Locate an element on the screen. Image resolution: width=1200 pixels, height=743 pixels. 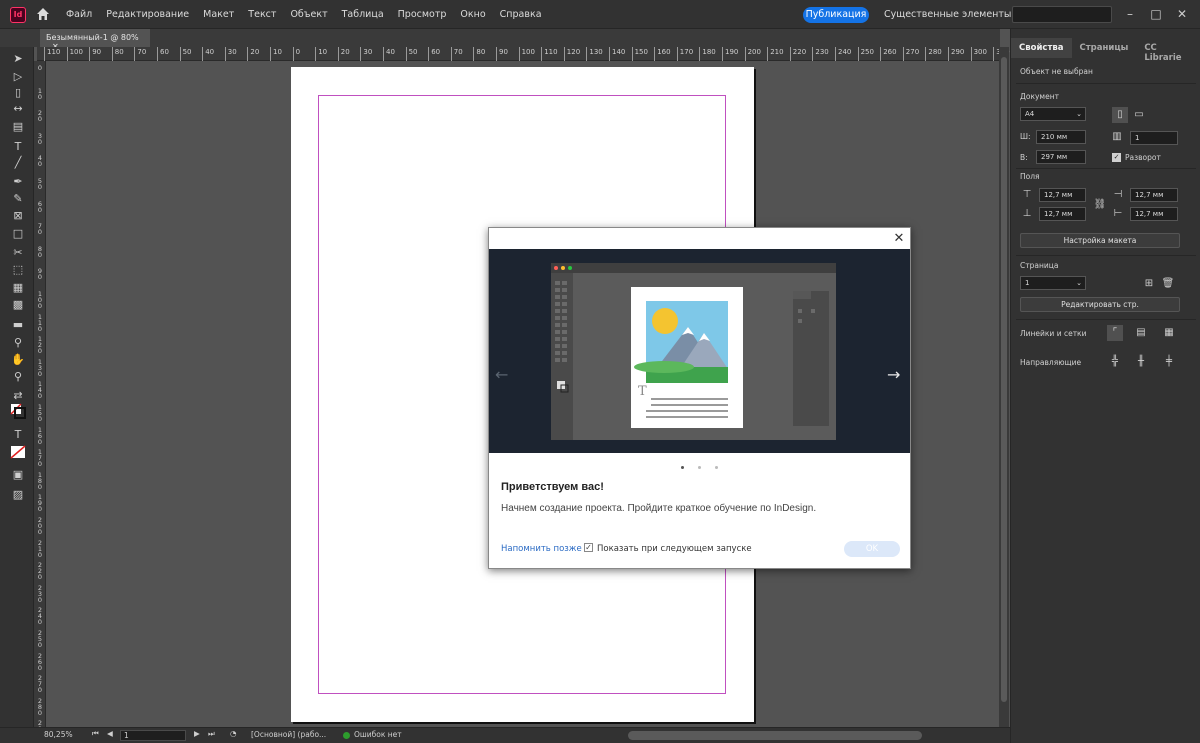
note-tool-icon: ▬ is located at coordinates (18, 325).